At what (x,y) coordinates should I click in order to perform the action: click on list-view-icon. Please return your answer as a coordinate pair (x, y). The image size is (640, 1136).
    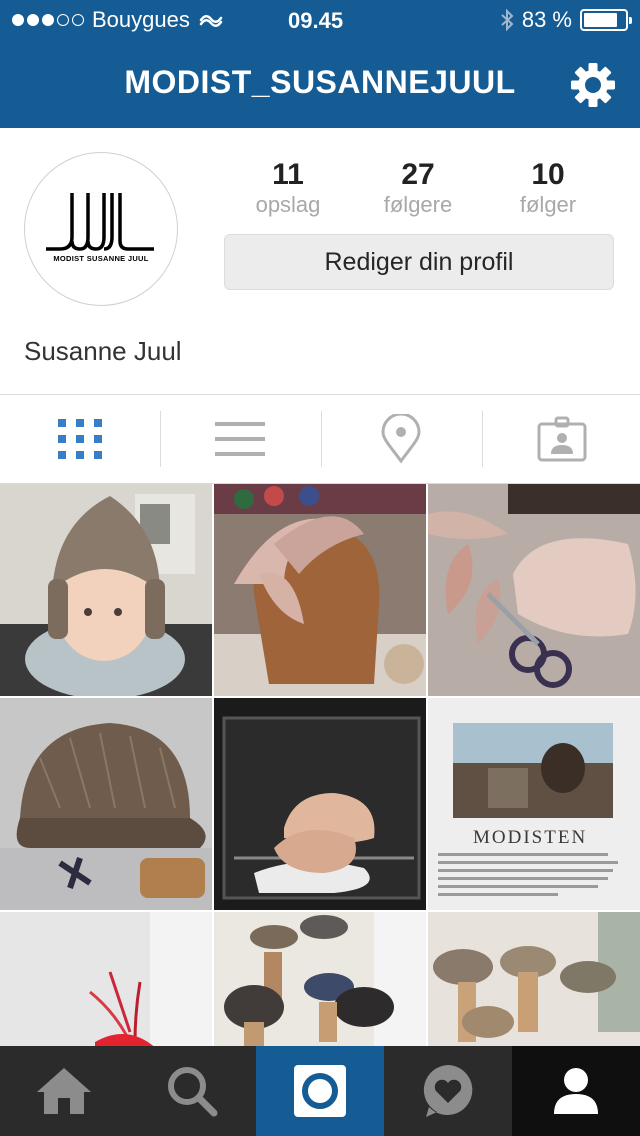
    Looking at the image, I should click on (240, 439).